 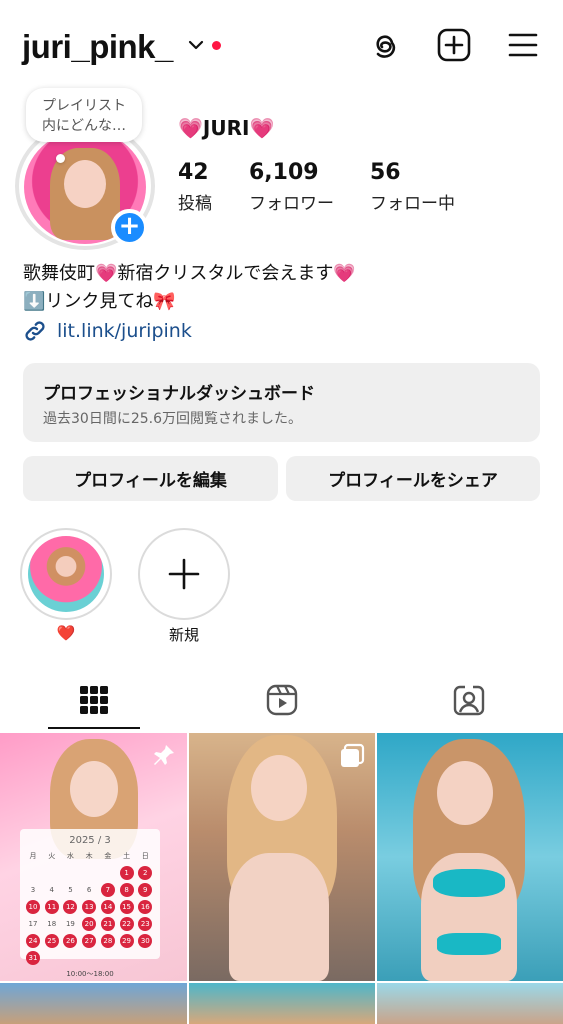 What do you see at coordinates (353, 755) in the screenshot?
I see `multi-image-icon` at bounding box center [353, 755].